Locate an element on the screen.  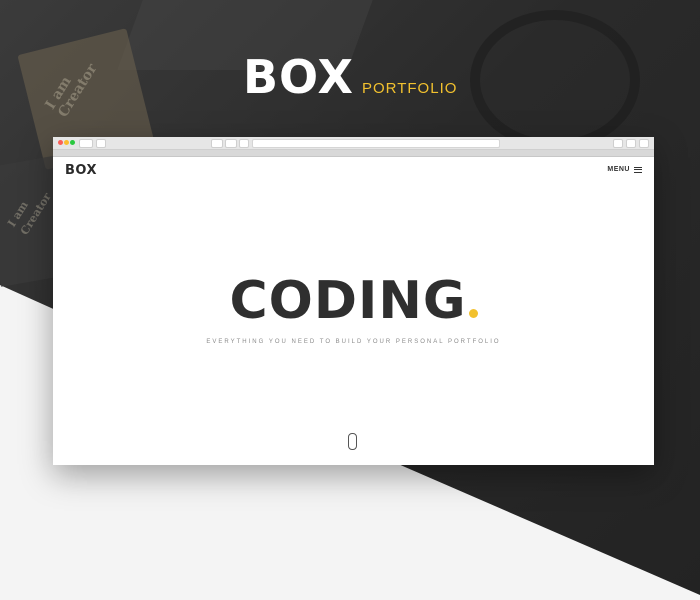
share-button is located at coordinates (618, 143).